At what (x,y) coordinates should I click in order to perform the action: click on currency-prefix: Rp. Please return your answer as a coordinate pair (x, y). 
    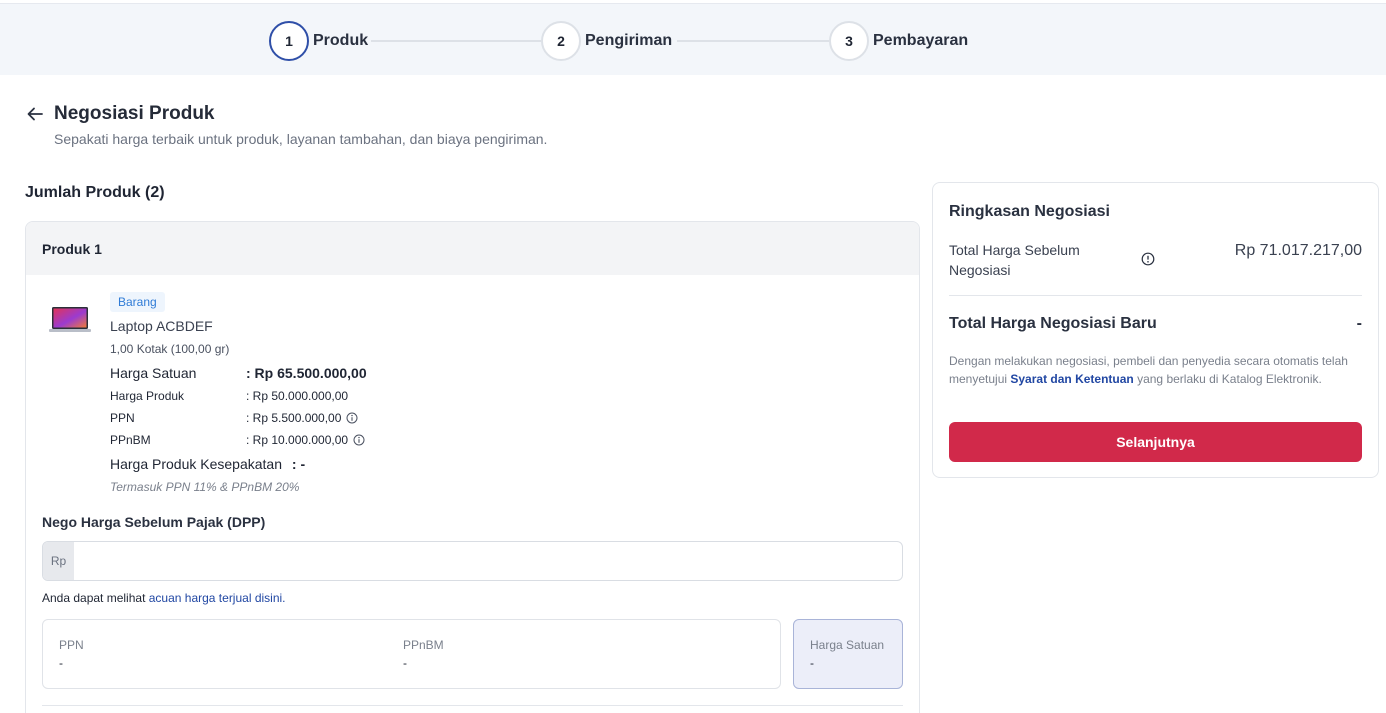
    Looking at the image, I should click on (58, 561).